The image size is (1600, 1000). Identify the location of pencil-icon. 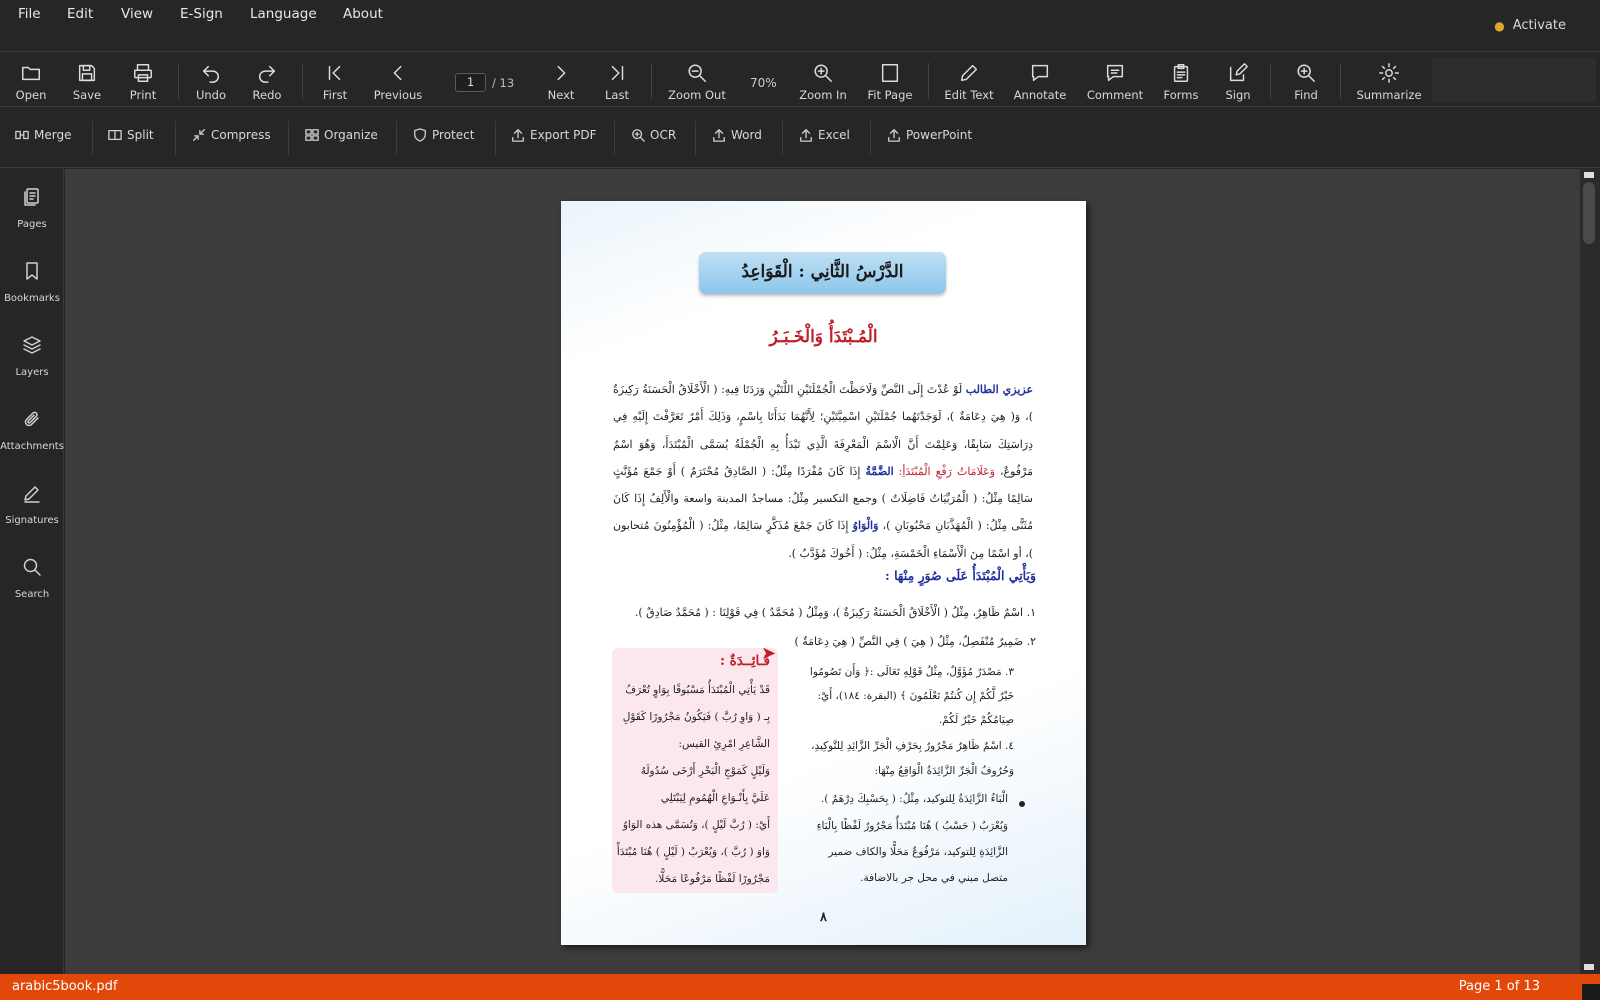
(969, 73).